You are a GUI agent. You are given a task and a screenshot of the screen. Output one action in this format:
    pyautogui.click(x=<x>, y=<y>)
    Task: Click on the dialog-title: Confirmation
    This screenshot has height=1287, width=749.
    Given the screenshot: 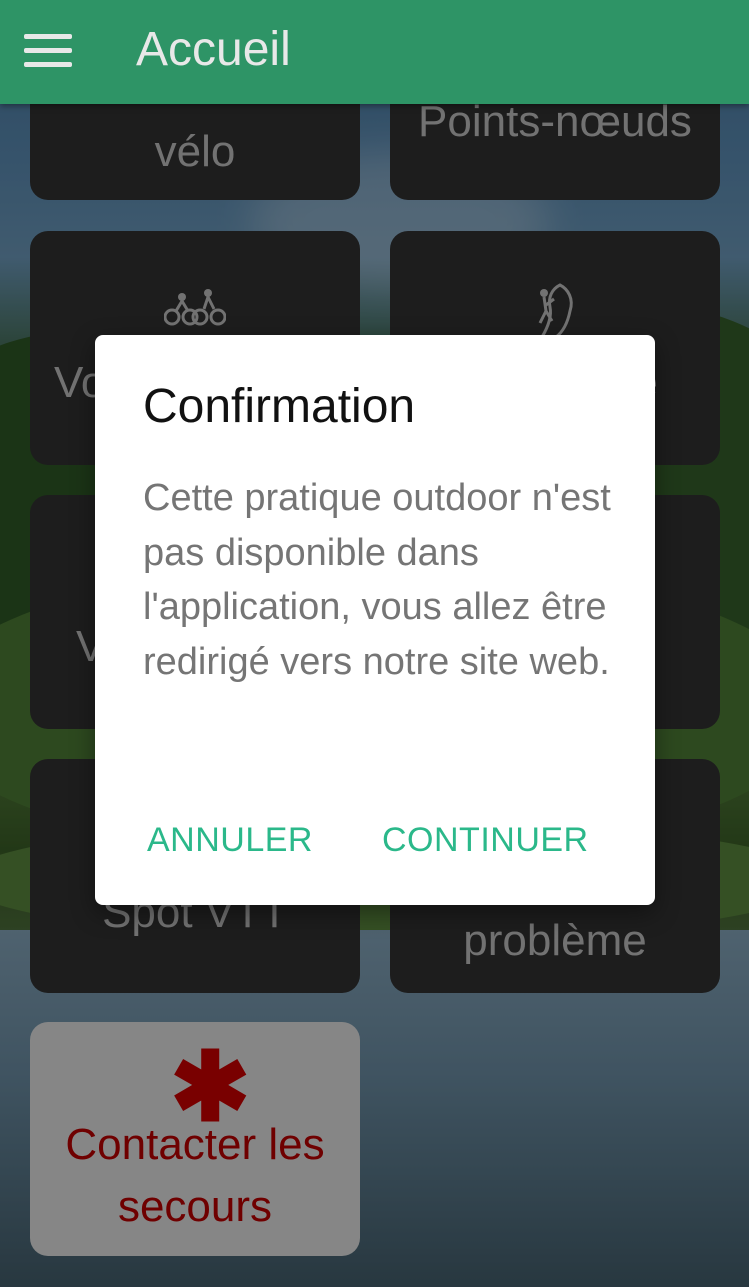 What is the action you would take?
    pyautogui.click(x=279, y=406)
    